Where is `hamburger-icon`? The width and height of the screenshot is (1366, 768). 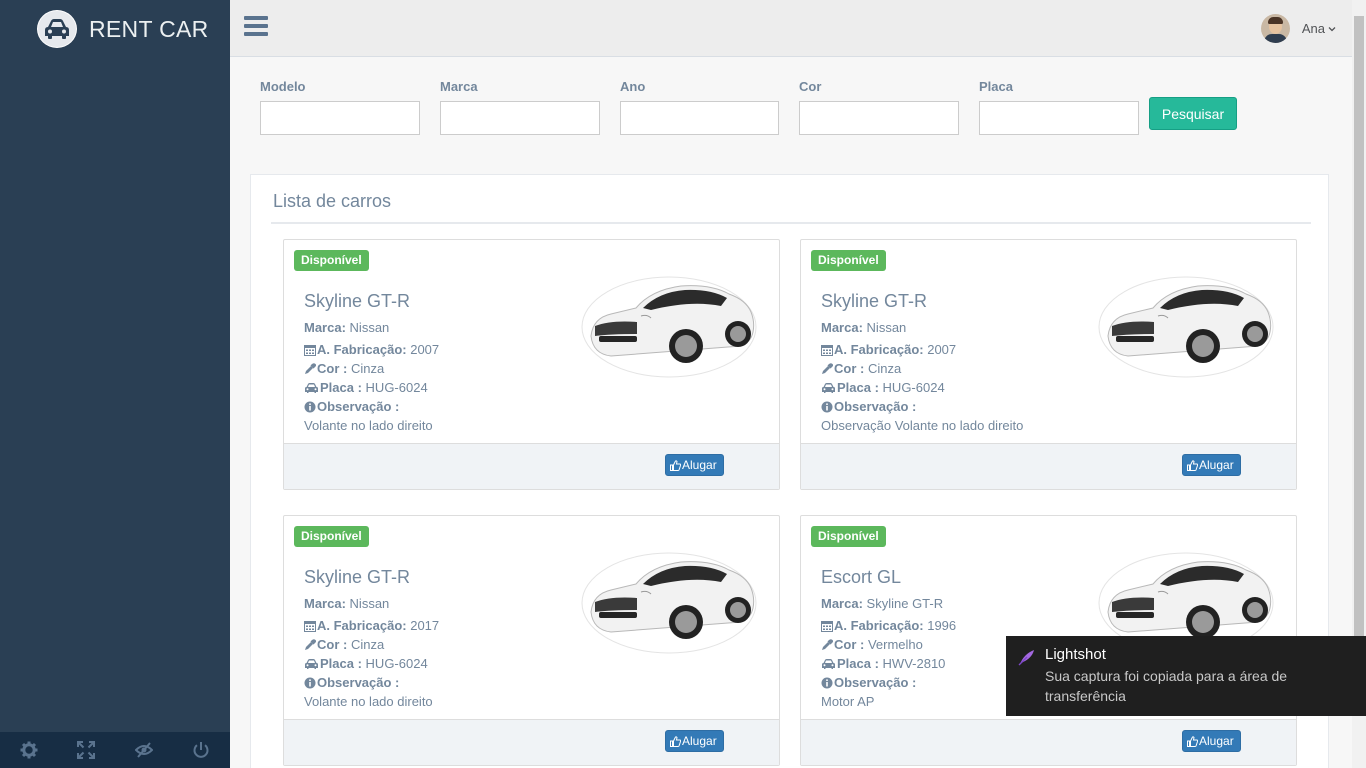
hamburger-icon is located at coordinates (256, 28).